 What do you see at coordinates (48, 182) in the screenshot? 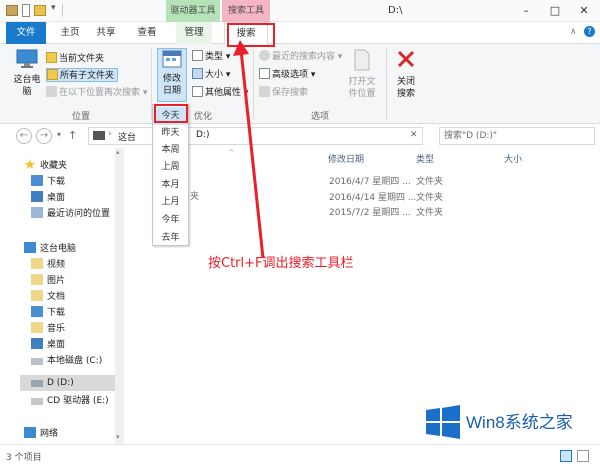
I see `nav-downloads: 下载` at bounding box center [48, 182].